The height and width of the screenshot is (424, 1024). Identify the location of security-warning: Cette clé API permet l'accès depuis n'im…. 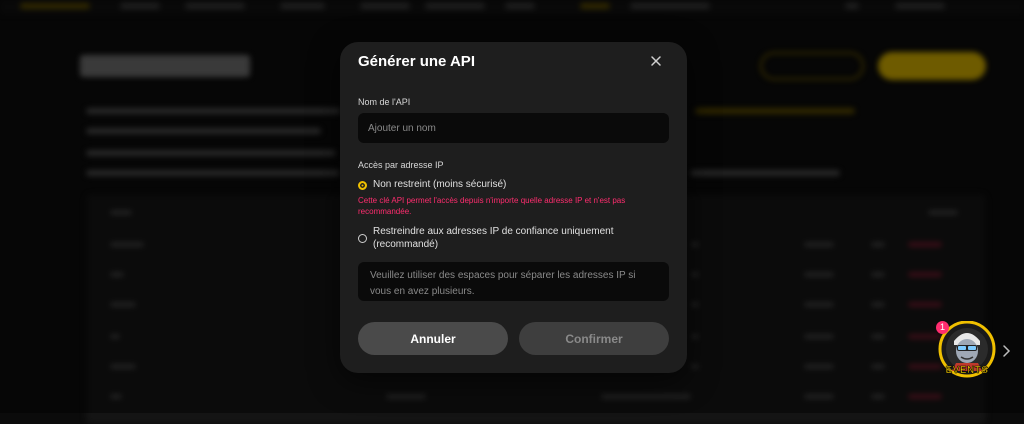
(492, 206).